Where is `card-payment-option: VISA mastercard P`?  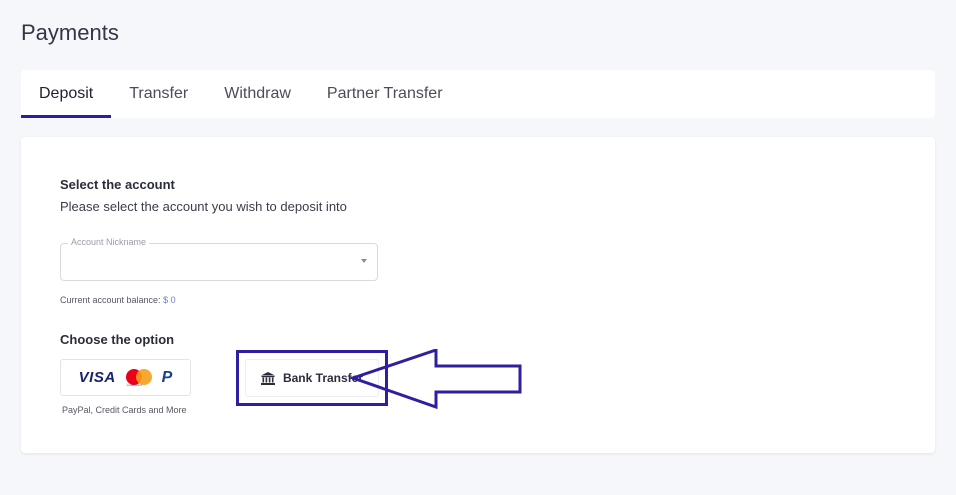
card-payment-option: VISA mastercard P is located at coordinates (125, 377).